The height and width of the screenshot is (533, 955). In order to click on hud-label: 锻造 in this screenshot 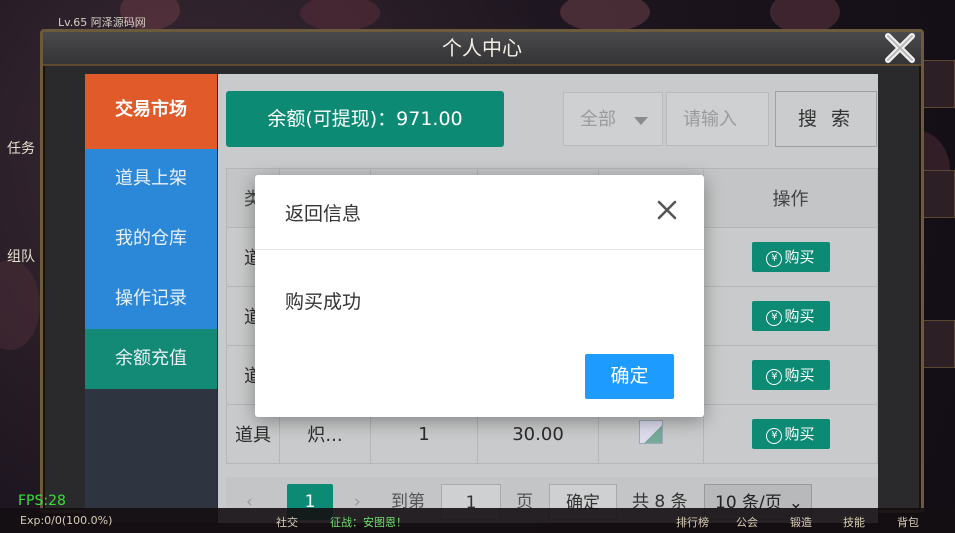, I will do `click(801, 522)`.